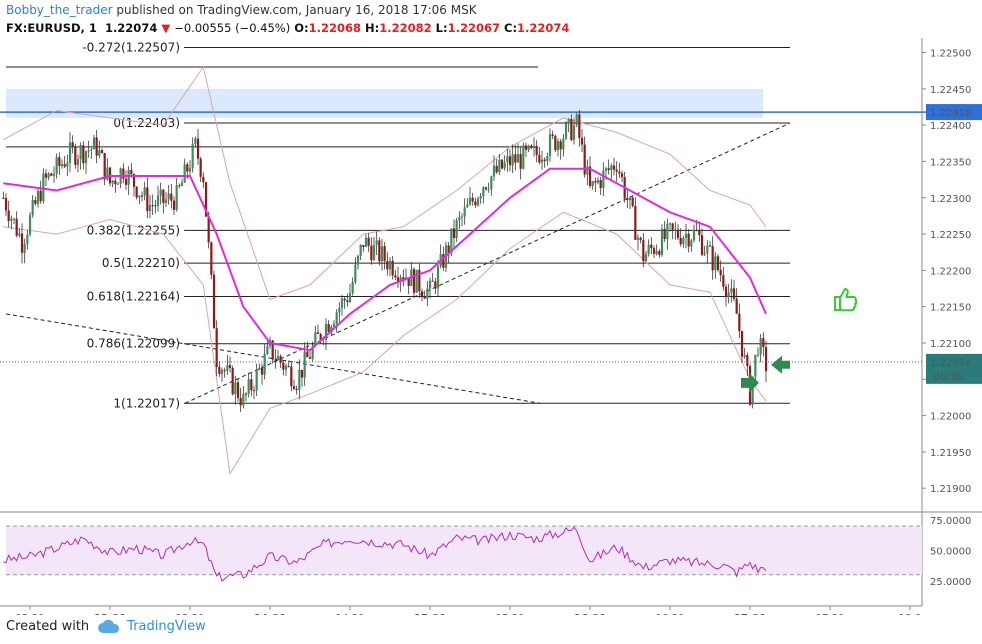 The height and width of the screenshot is (644, 982). I want to click on tradingview-link: TradingView, so click(166, 626).